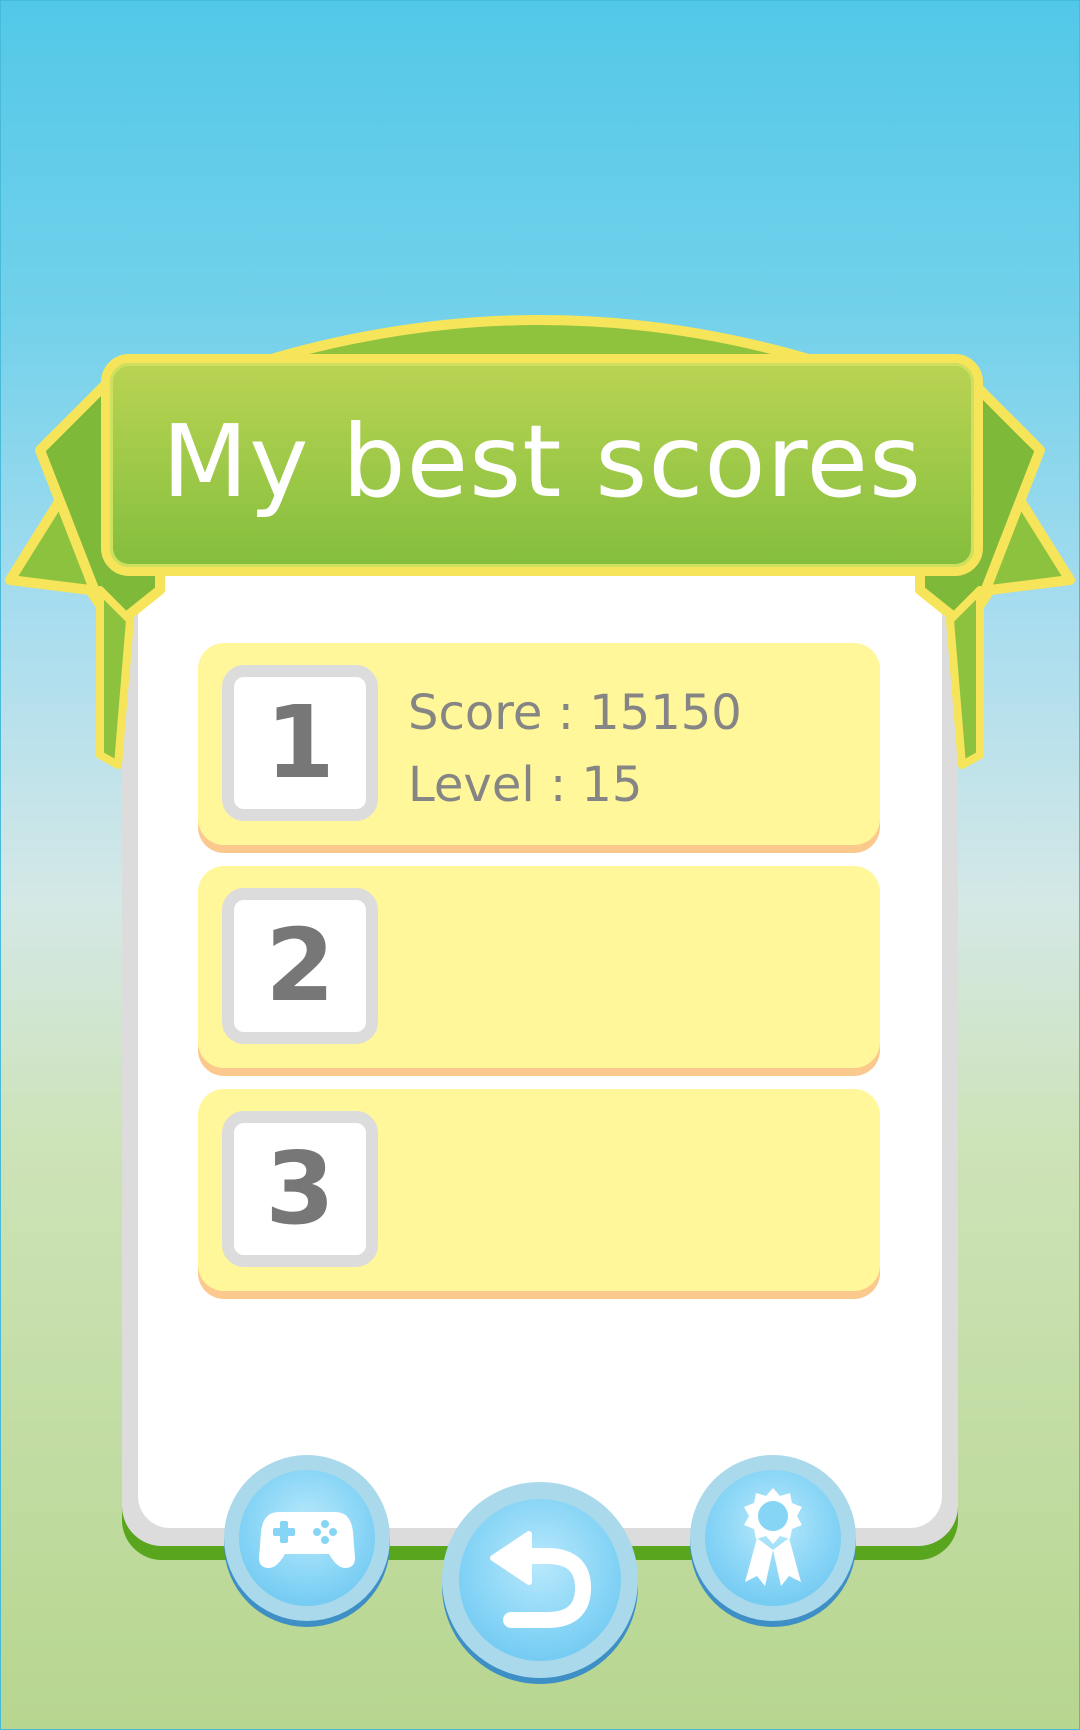 The height and width of the screenshot is (1730, 1080). I want to click on achievements-button-face, so click(773, 1538).